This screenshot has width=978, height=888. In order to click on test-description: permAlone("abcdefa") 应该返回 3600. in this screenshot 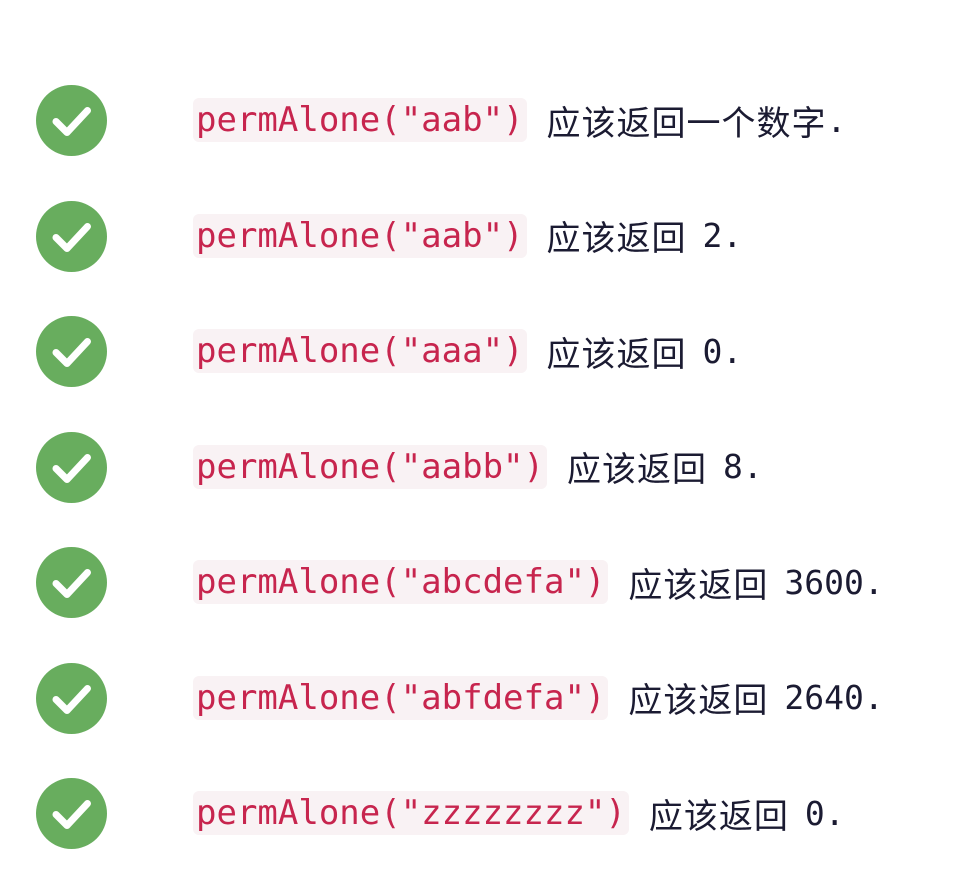, I will do `click(538, 582)`.